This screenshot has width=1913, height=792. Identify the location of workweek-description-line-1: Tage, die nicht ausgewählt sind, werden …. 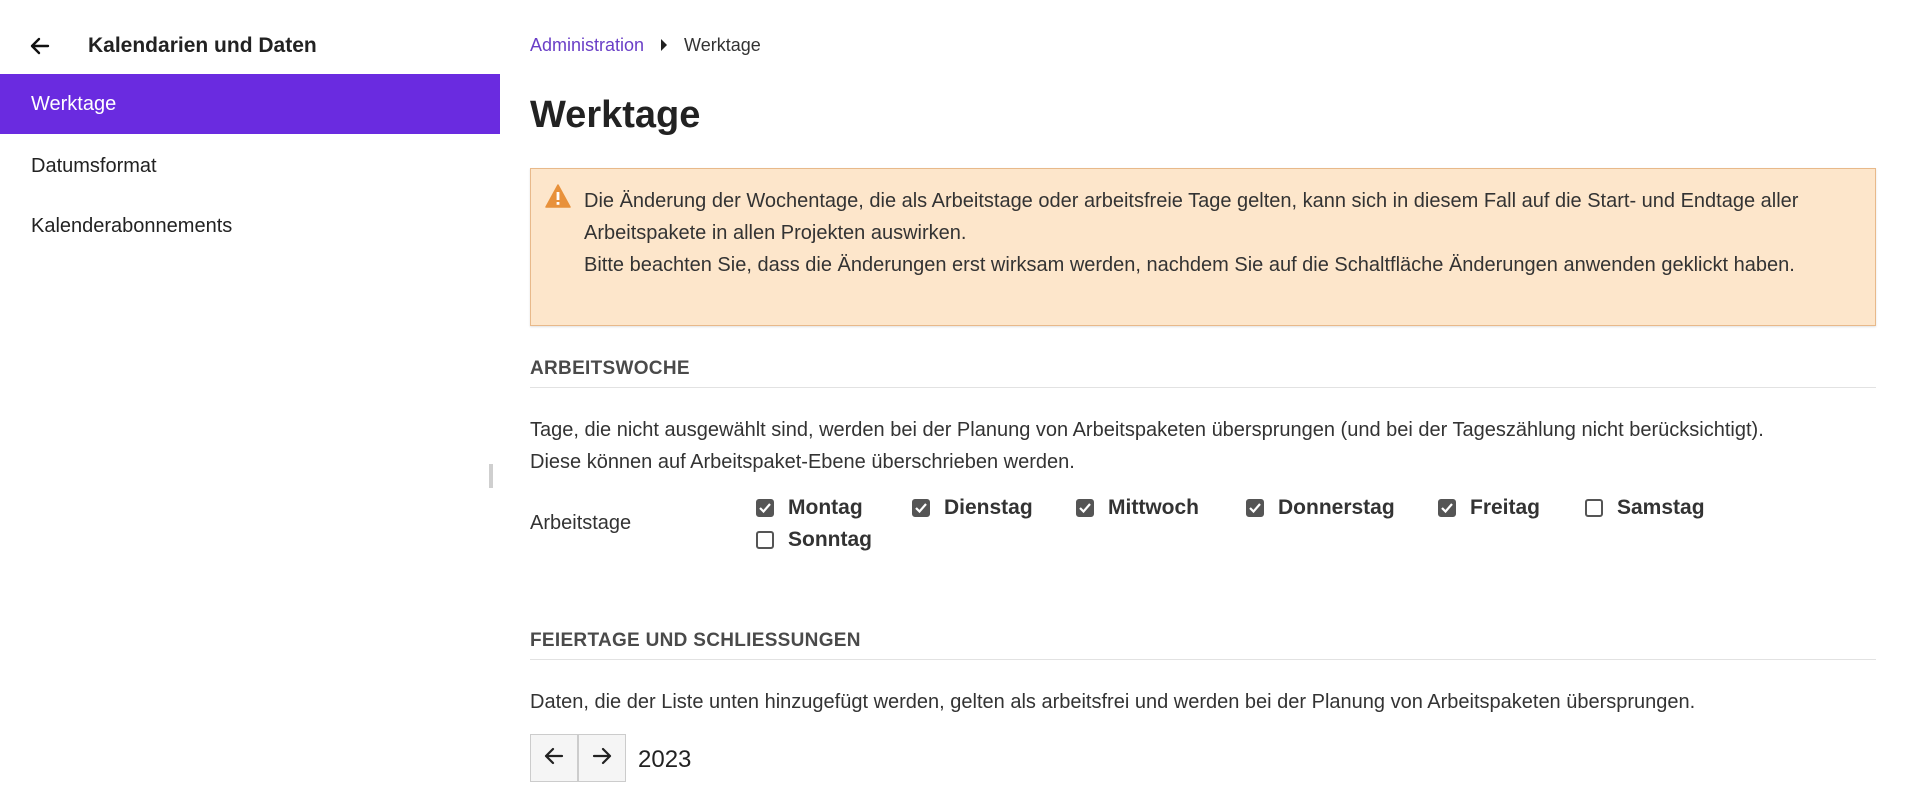
(1147, 430).